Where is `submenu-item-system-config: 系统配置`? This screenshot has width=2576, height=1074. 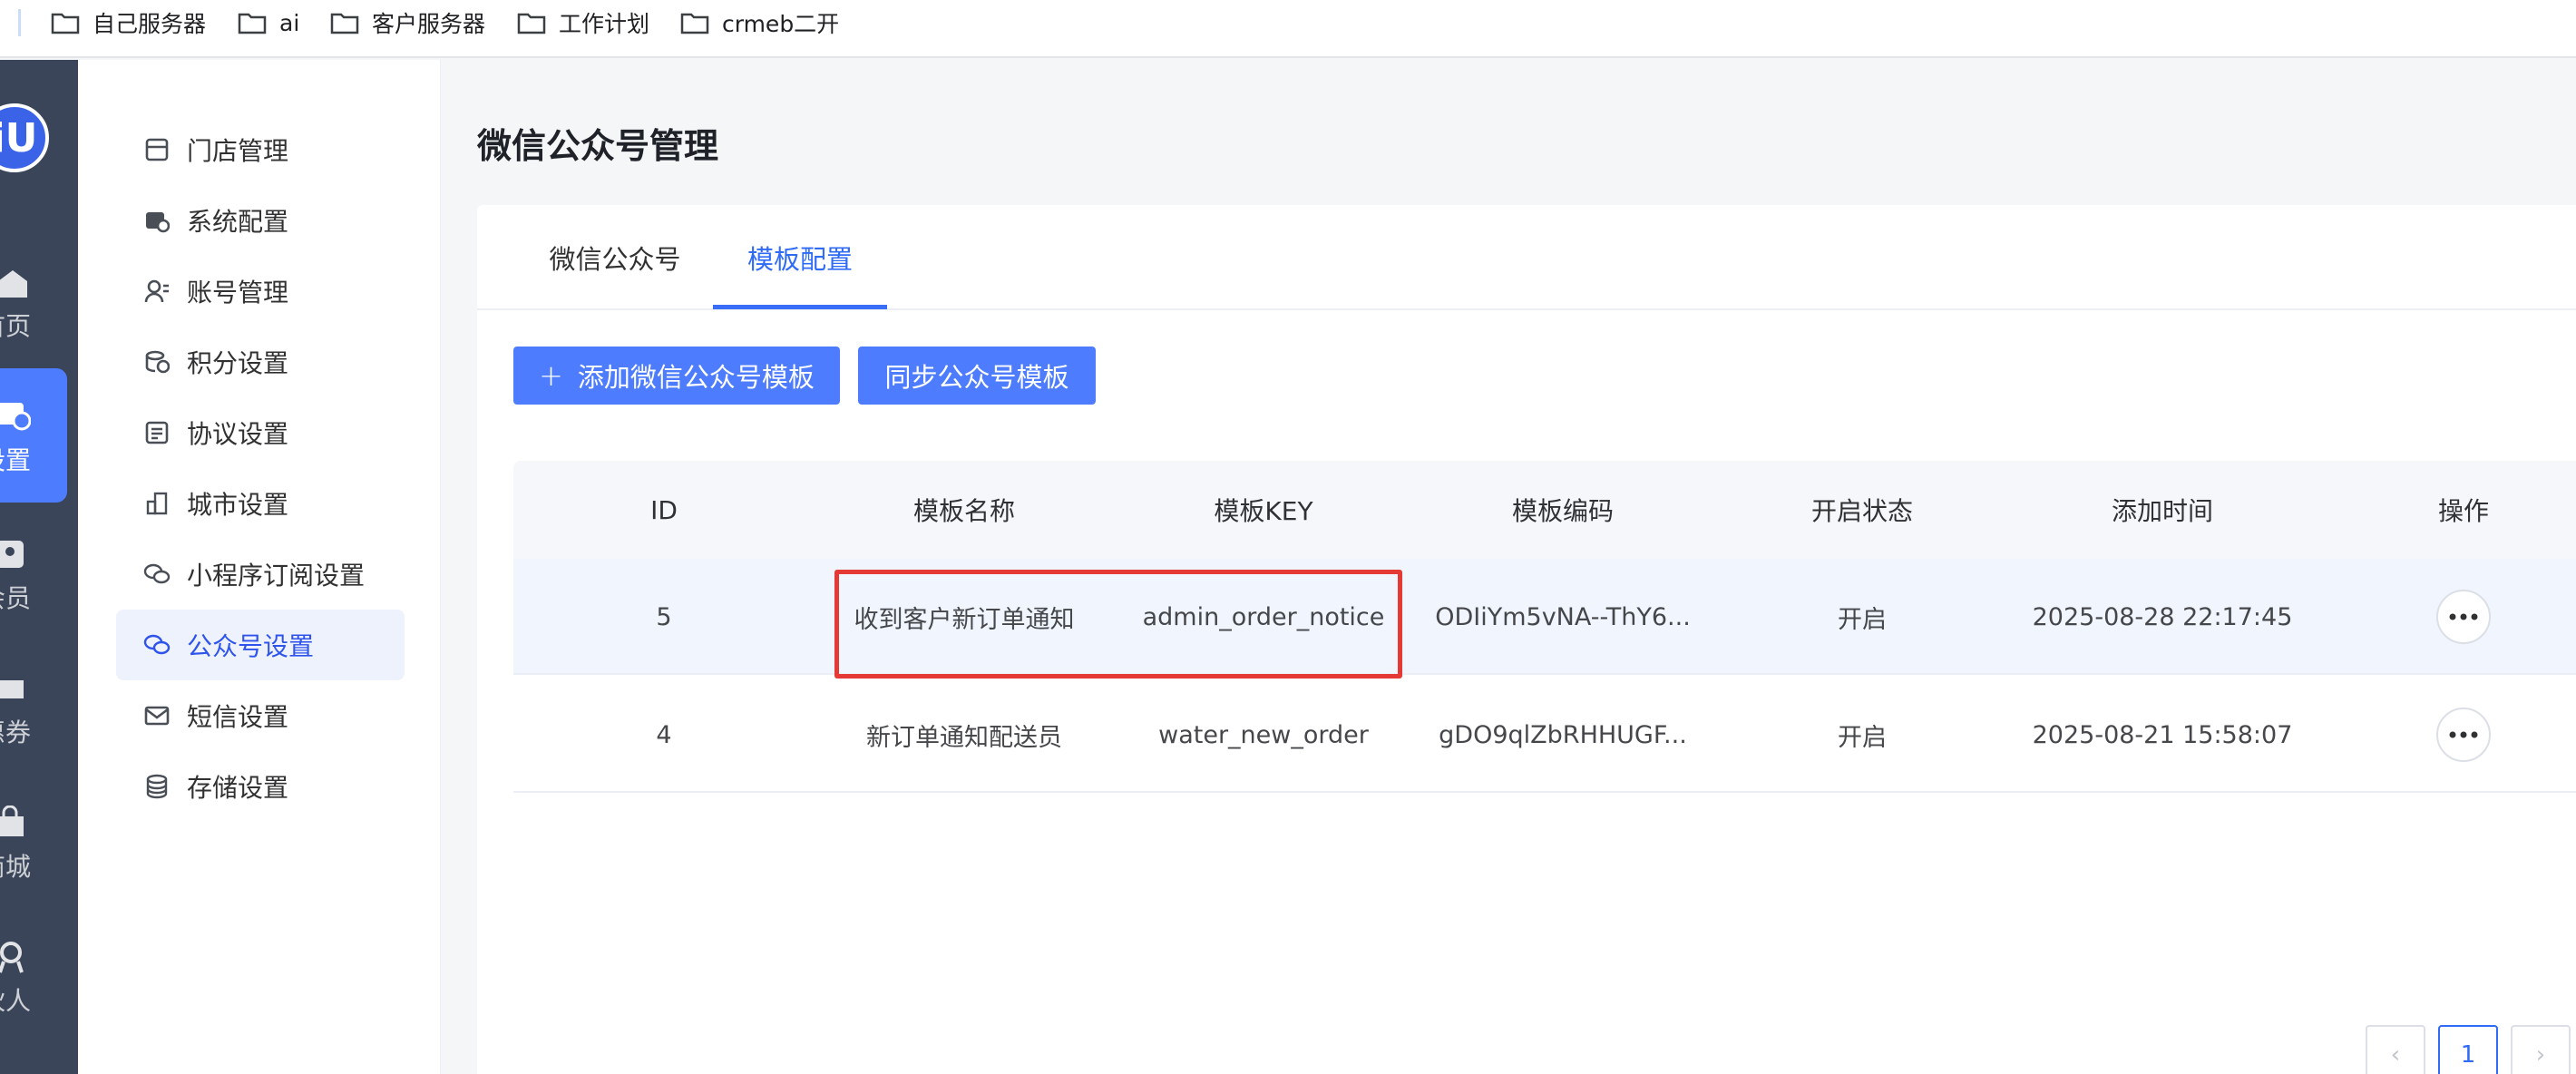
submenu-item-system-config: 系统配置 is located at coordinates (260, 220).